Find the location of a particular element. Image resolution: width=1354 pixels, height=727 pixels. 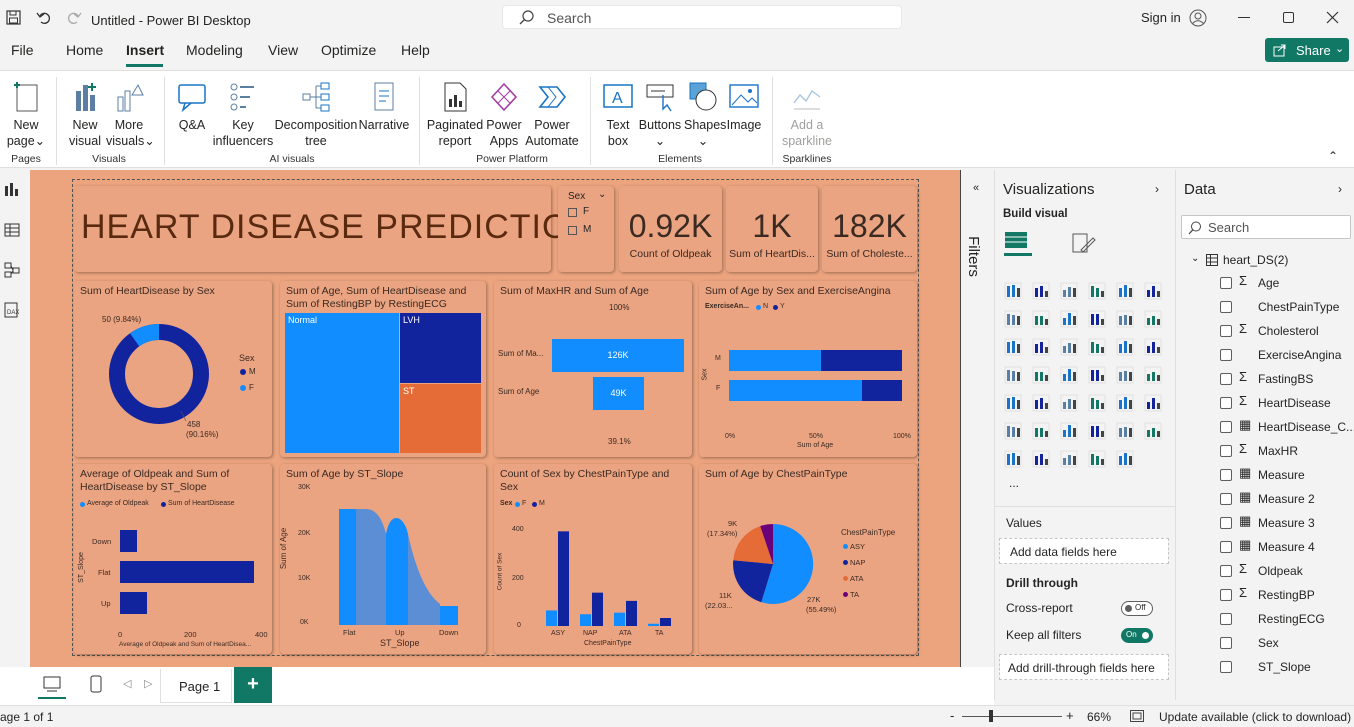

card-icon is located at coordinates (1153, 375).